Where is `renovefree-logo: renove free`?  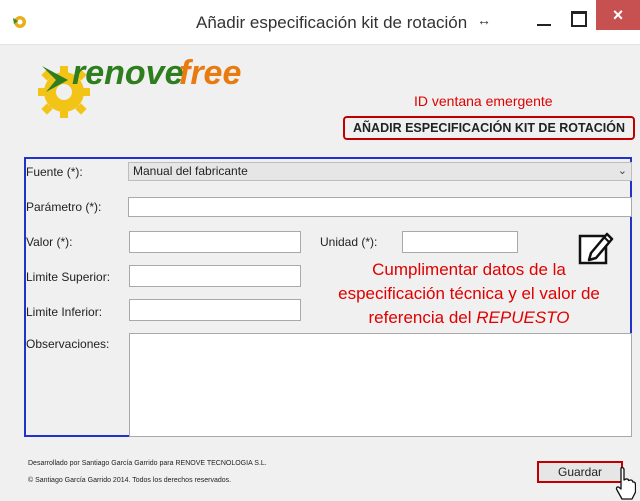
renovefree-logo: renove free is located at coordinates (139, 86).